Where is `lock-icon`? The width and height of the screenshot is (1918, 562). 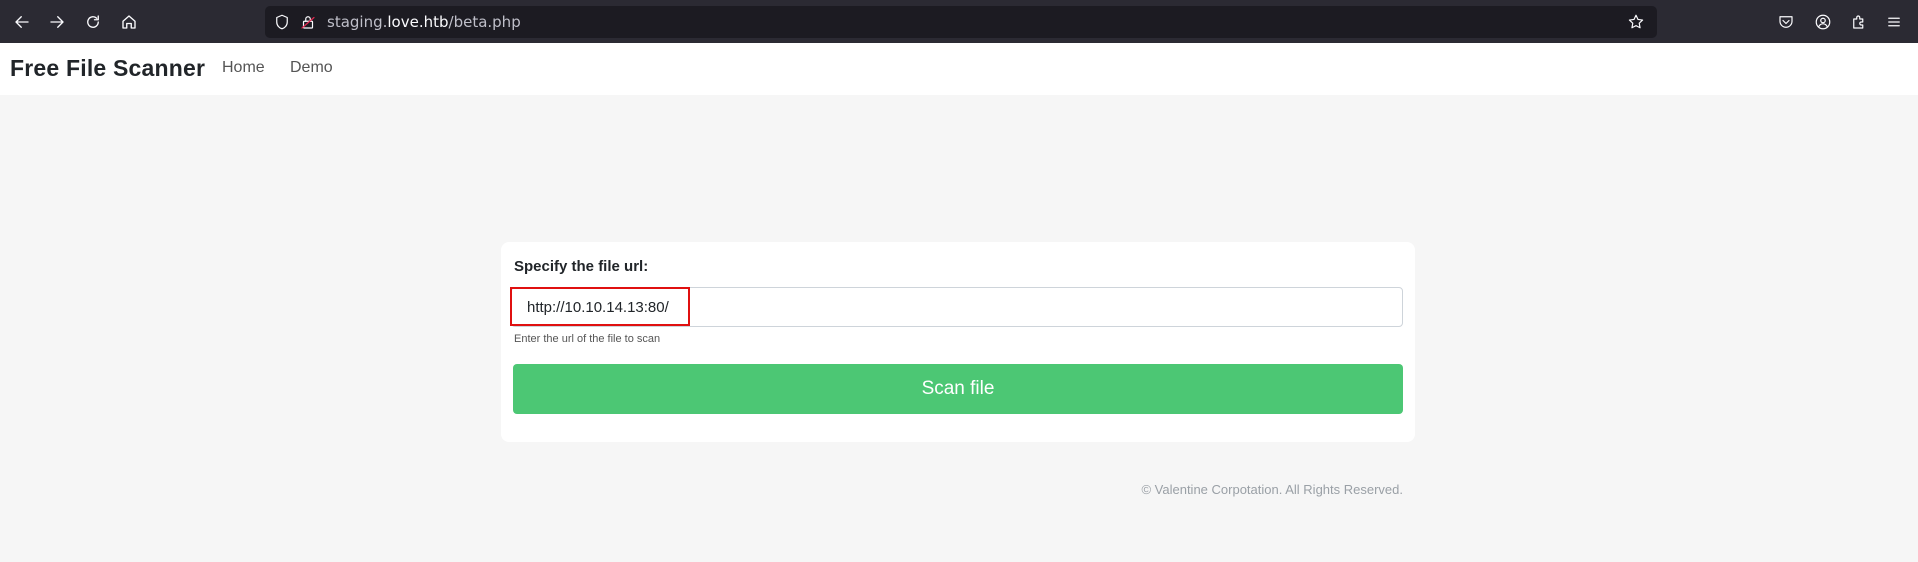
lock-icon is located at coordinates (308, 22).